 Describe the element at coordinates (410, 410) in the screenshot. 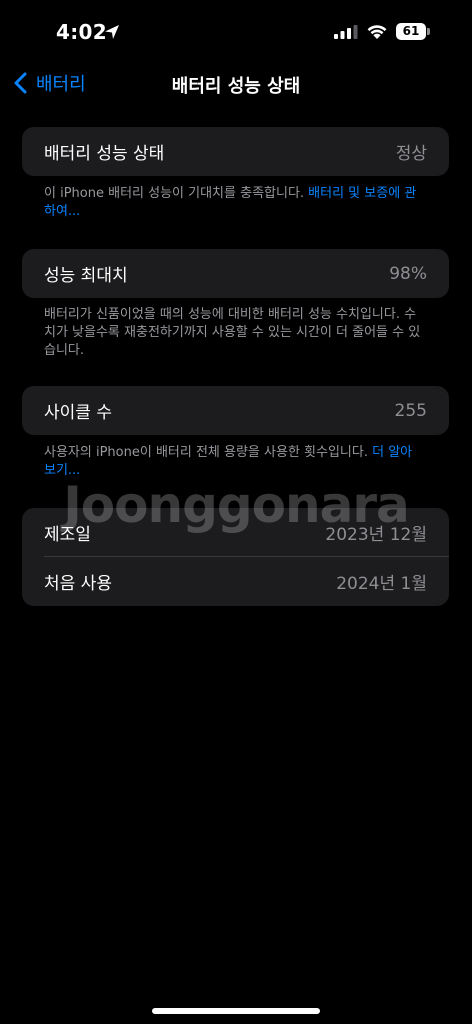

I see `cycle-count-value: 255` at that location.